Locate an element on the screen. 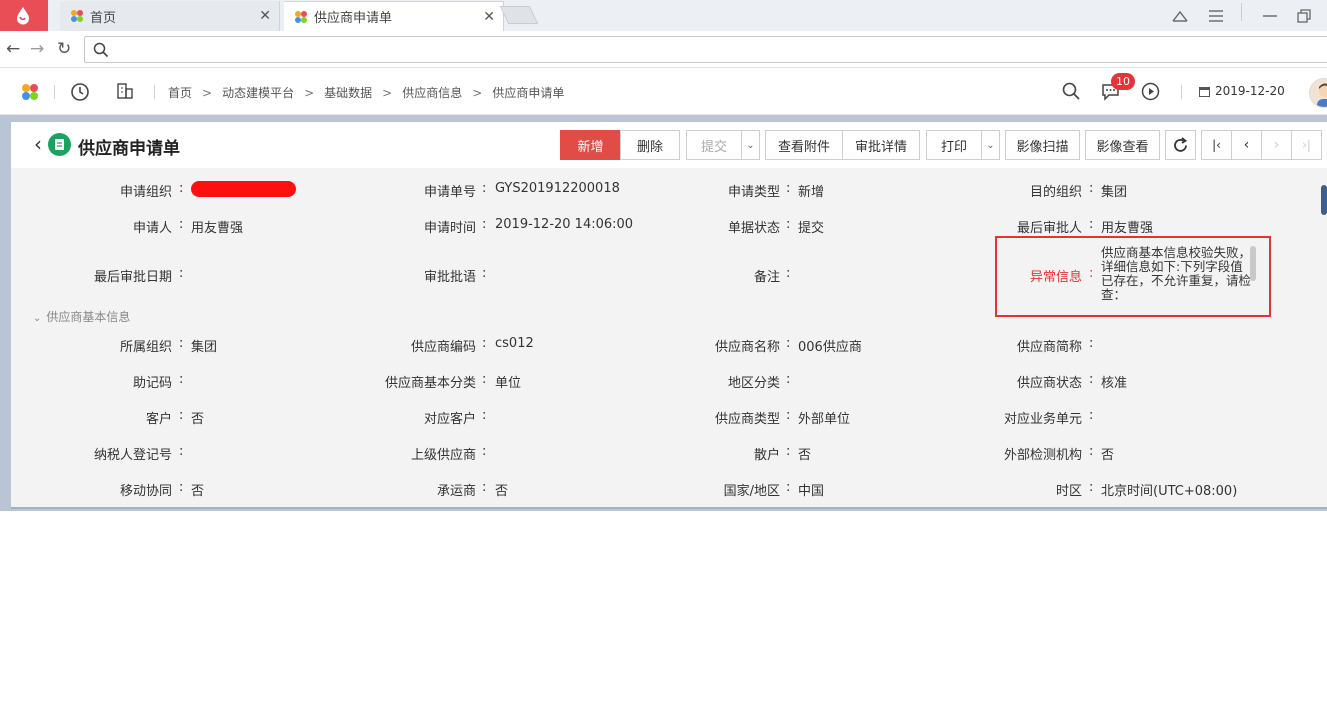 The width and height of the screenshot is (1327, 712). browser-logo-icon is located at coordinates (24, 15).